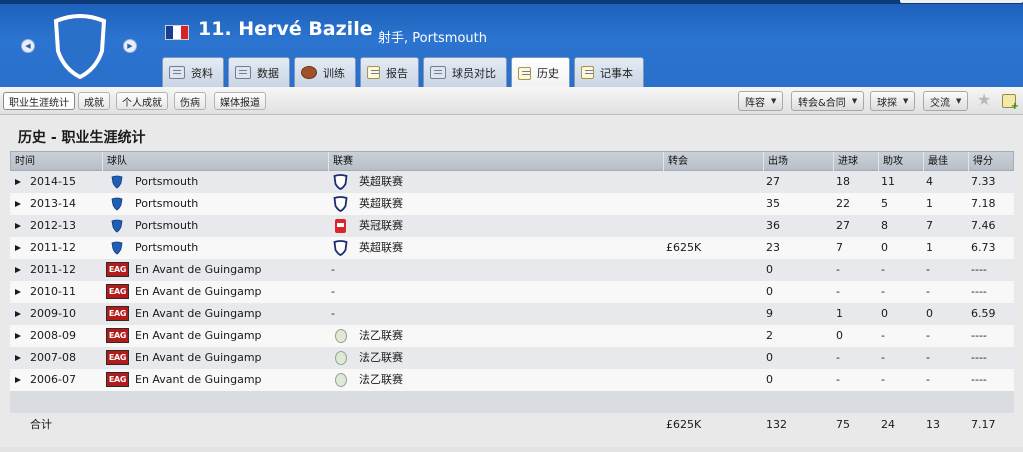 The width and height of the screenshot is (1023, 452). I want to click on compare-icon, so click(438, 72).